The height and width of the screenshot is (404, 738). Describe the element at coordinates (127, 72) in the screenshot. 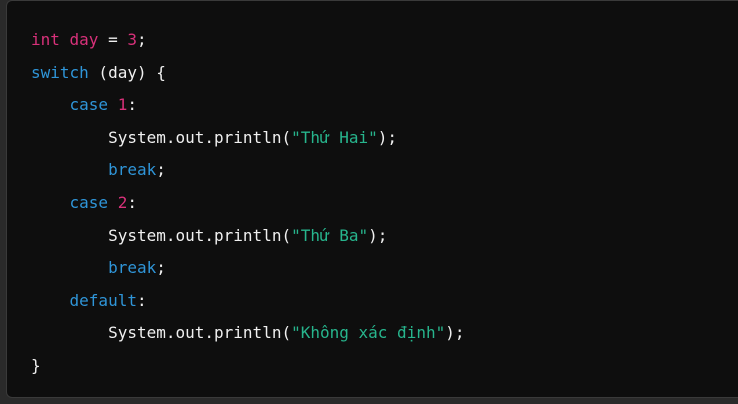

I see `switch-expression: (day) {` at that location.